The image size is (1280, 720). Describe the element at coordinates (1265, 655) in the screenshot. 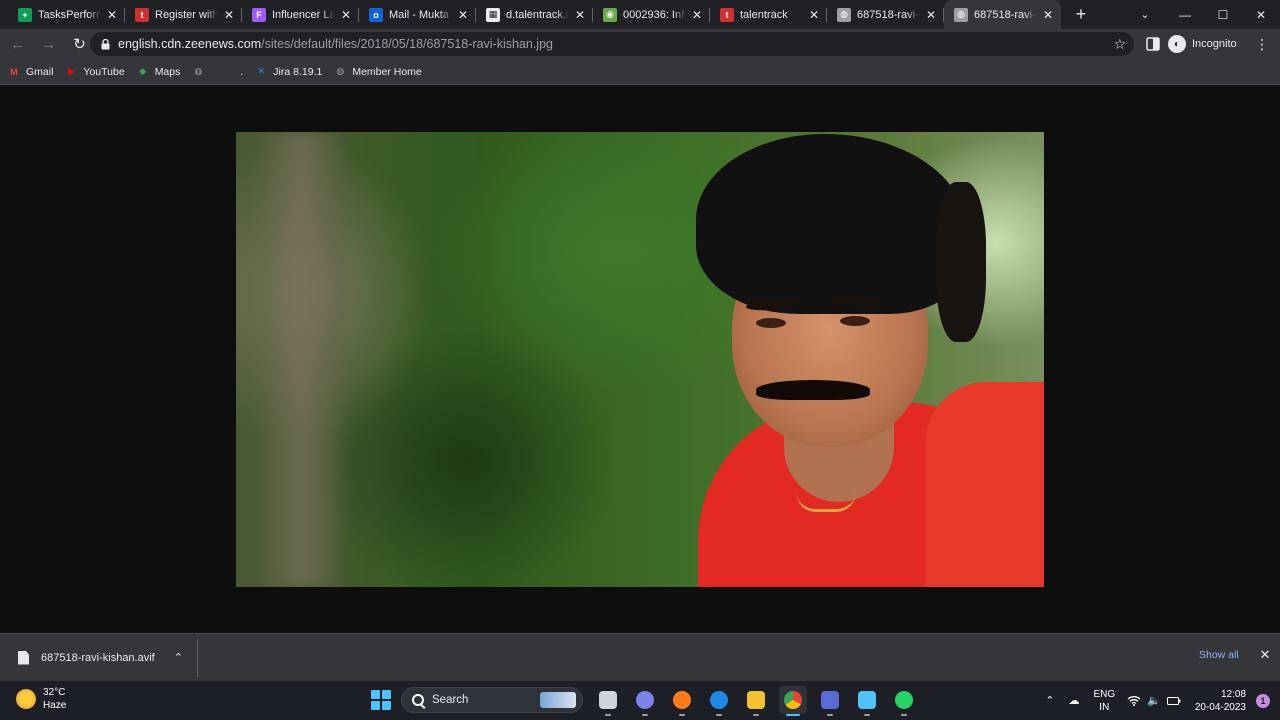

I see `close-download-shelf-icon: ✕` at that location.